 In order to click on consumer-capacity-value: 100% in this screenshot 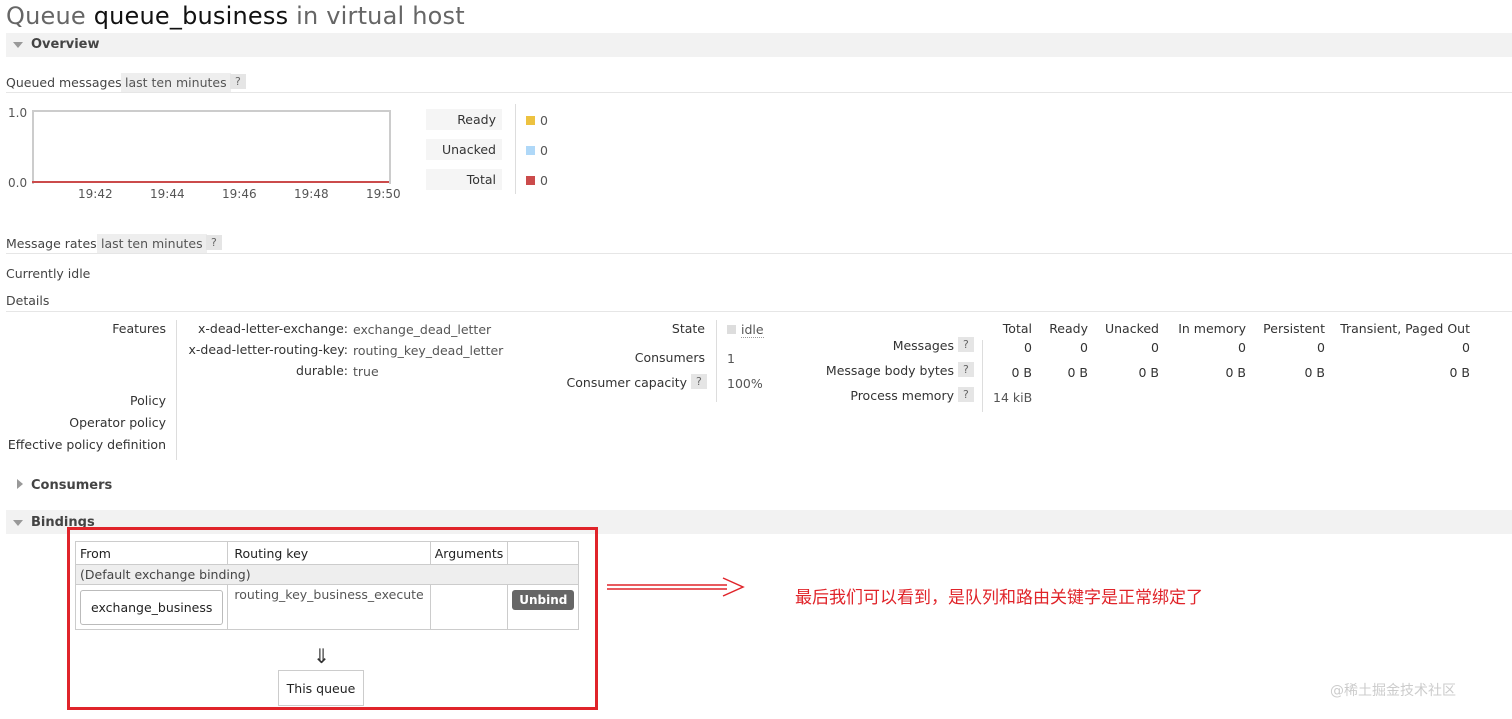, I will do `click(745, 383)`.